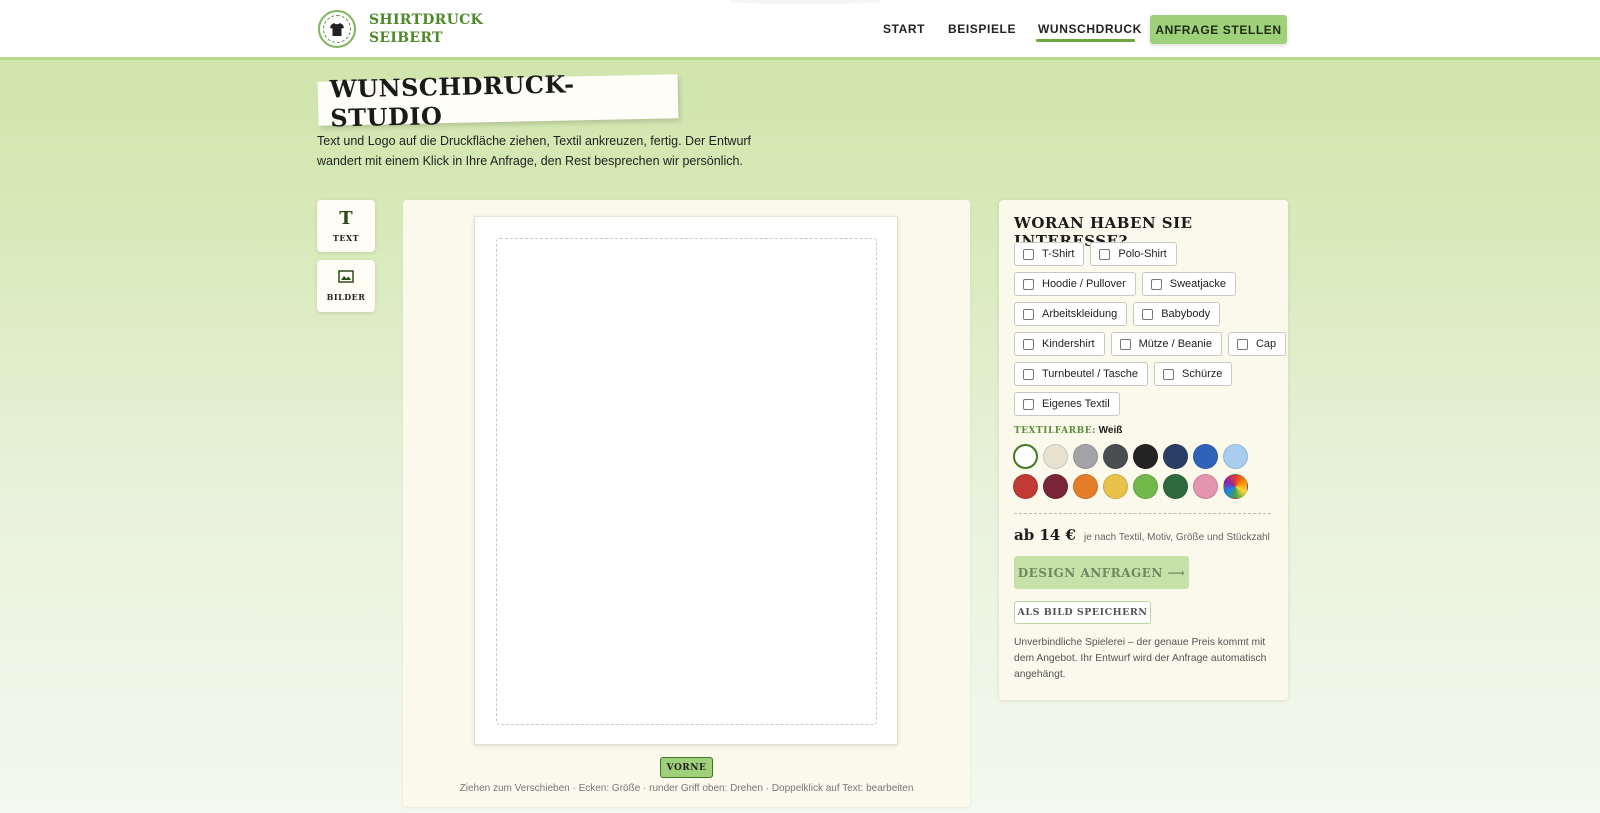 The height and width of the screenshot is (813, 1600). What do you see at coordinates (1198, 284) in the screenshot?
I see `option-label: Sweatjacke` at bounding box center [1198, 284].